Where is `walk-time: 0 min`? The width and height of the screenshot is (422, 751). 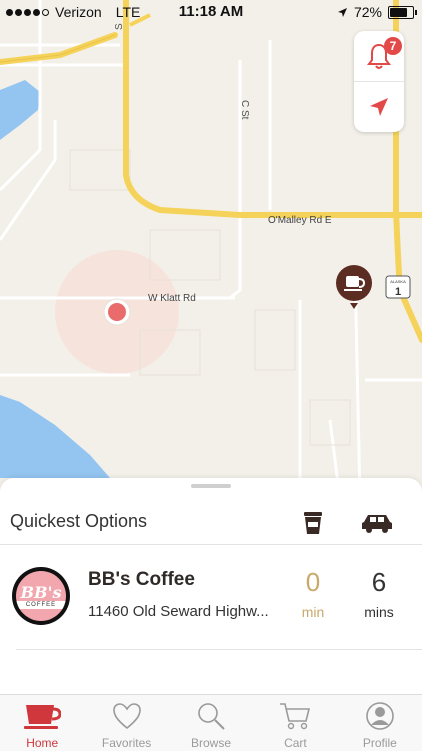
walk-time: 0 min is located at coordinates (313, 593).